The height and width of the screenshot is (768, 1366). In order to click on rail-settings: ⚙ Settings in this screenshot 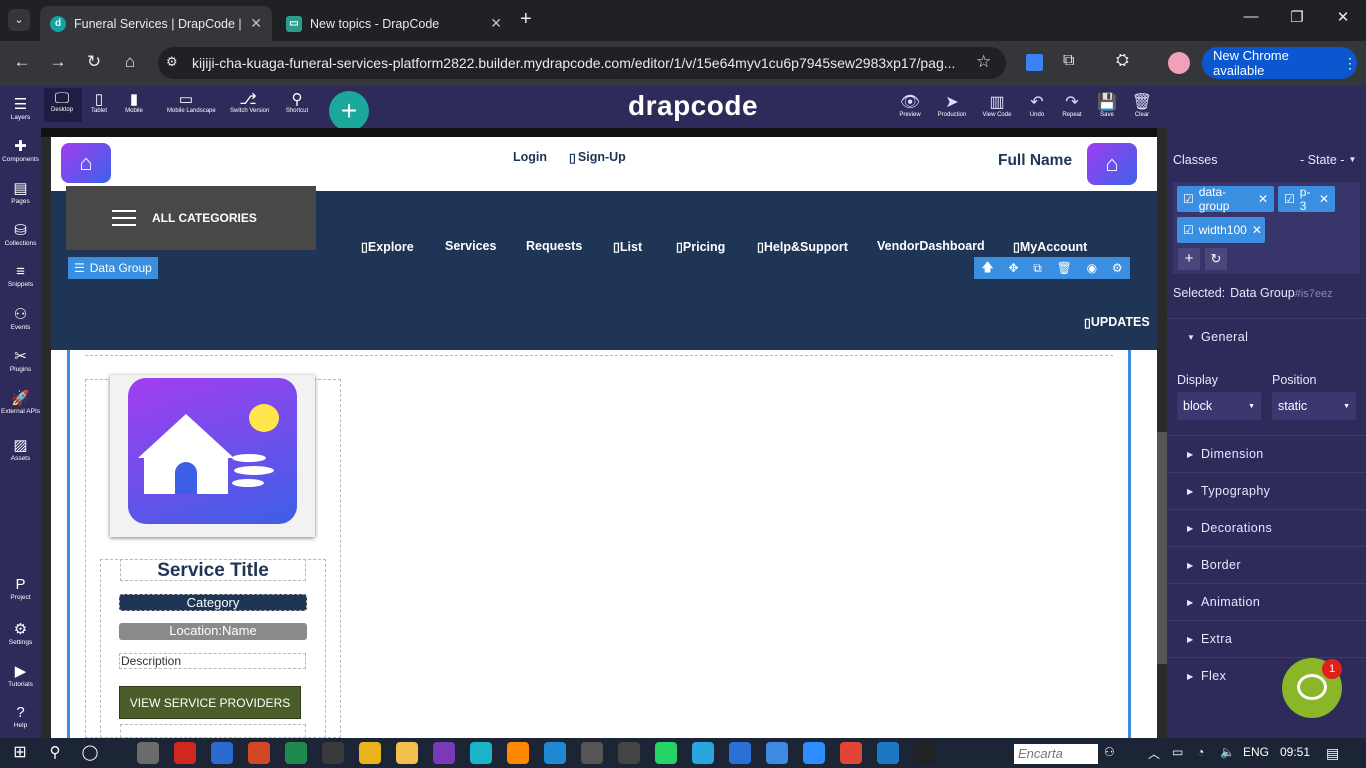, I will do `click(20, 633)`.